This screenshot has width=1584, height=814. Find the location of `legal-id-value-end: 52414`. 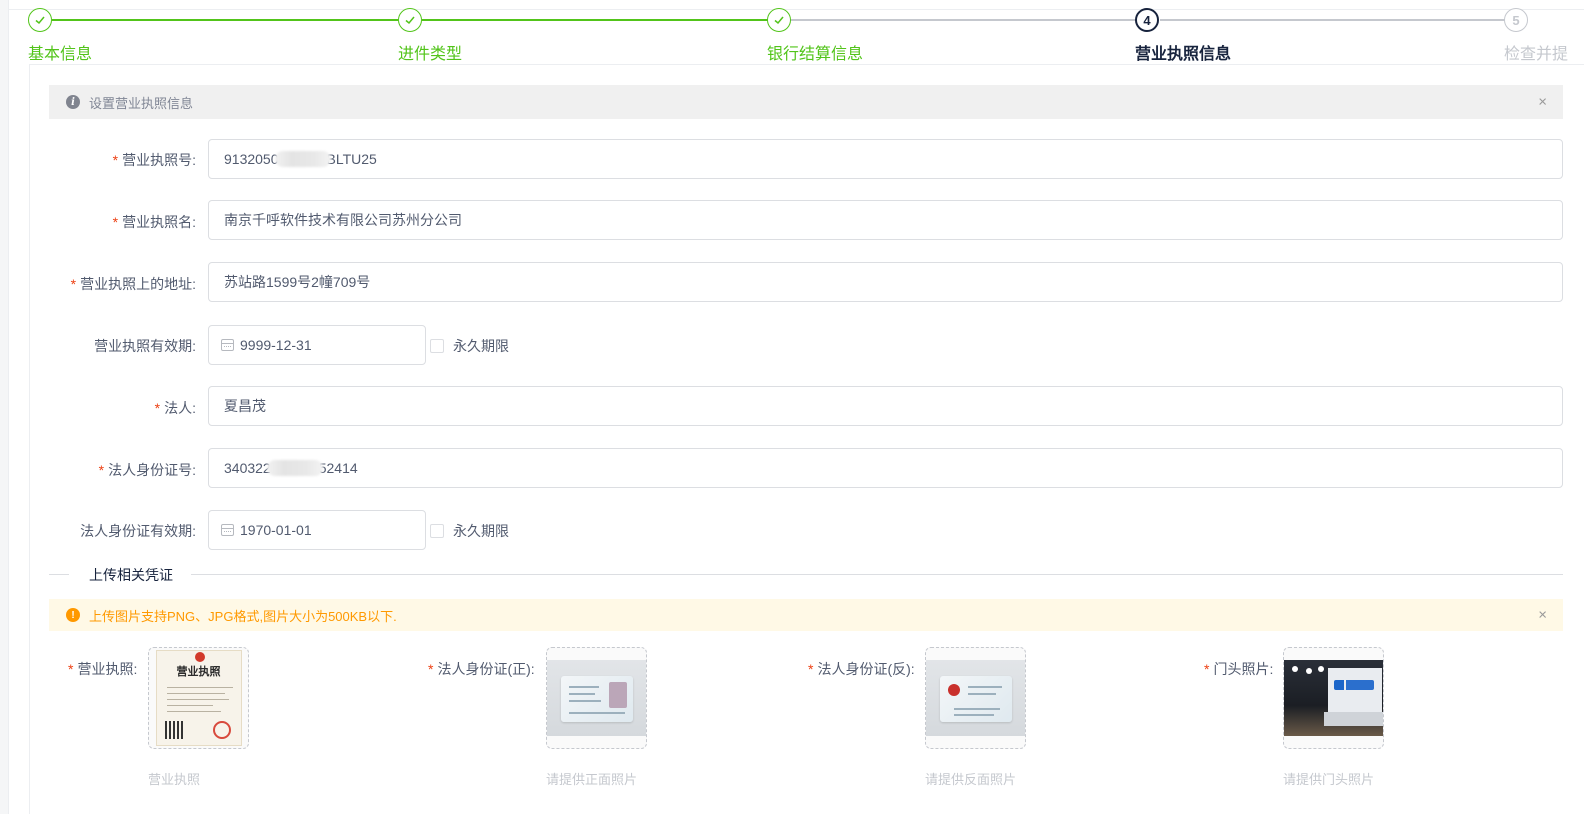

legal-id-value-end: 52414 is located at coordinates (338, 468).